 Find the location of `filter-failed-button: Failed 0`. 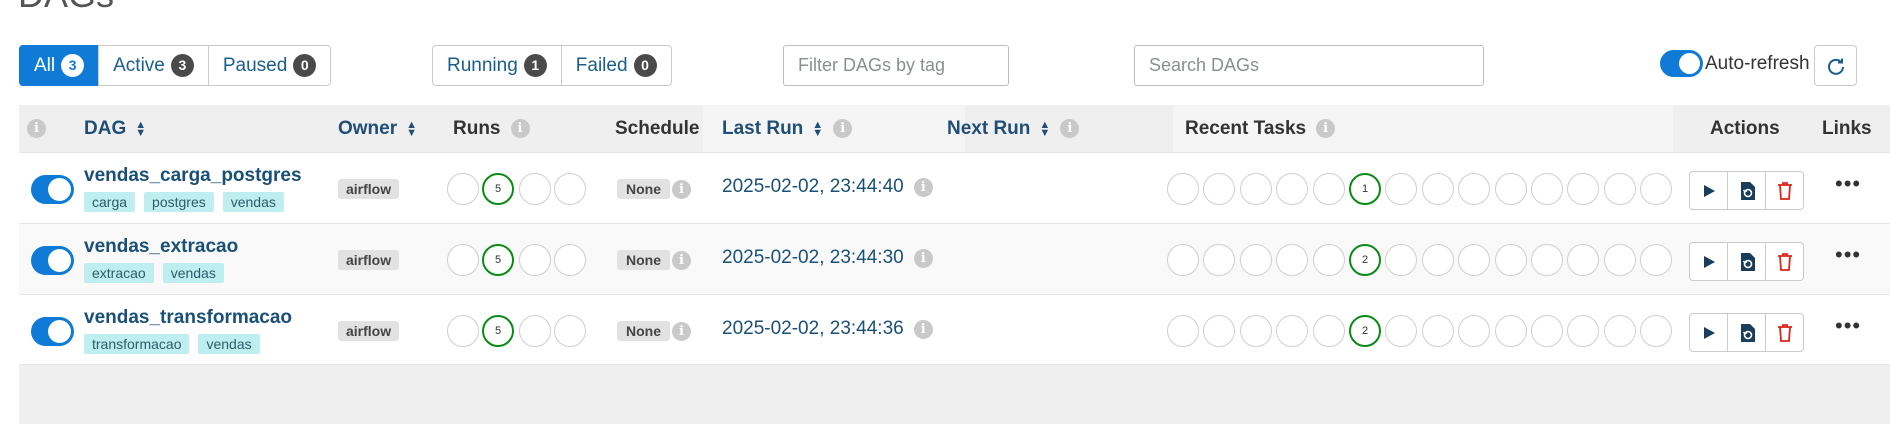

filter-failed-button: Failed 0 is located at coordinates (616, 65).